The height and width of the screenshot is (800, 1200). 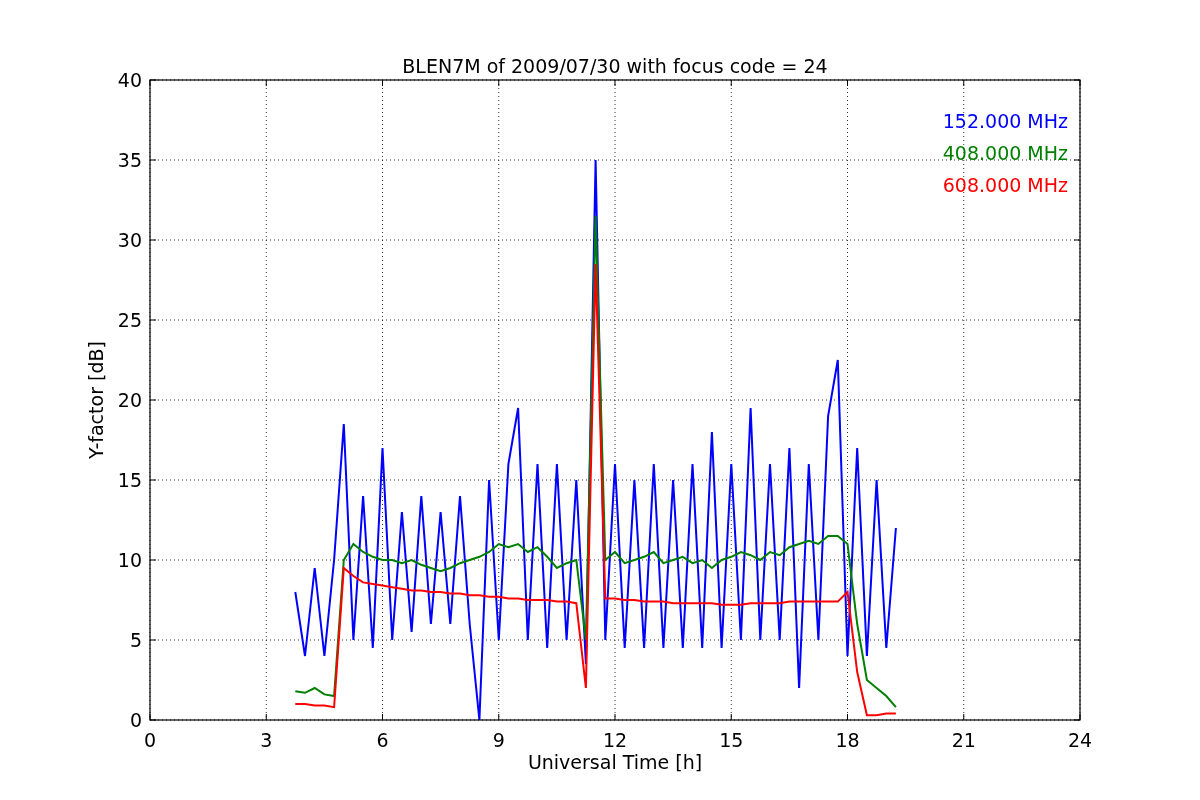 I want to click on legend-label: 152.000 MHz, so click(x=1005, y=121).